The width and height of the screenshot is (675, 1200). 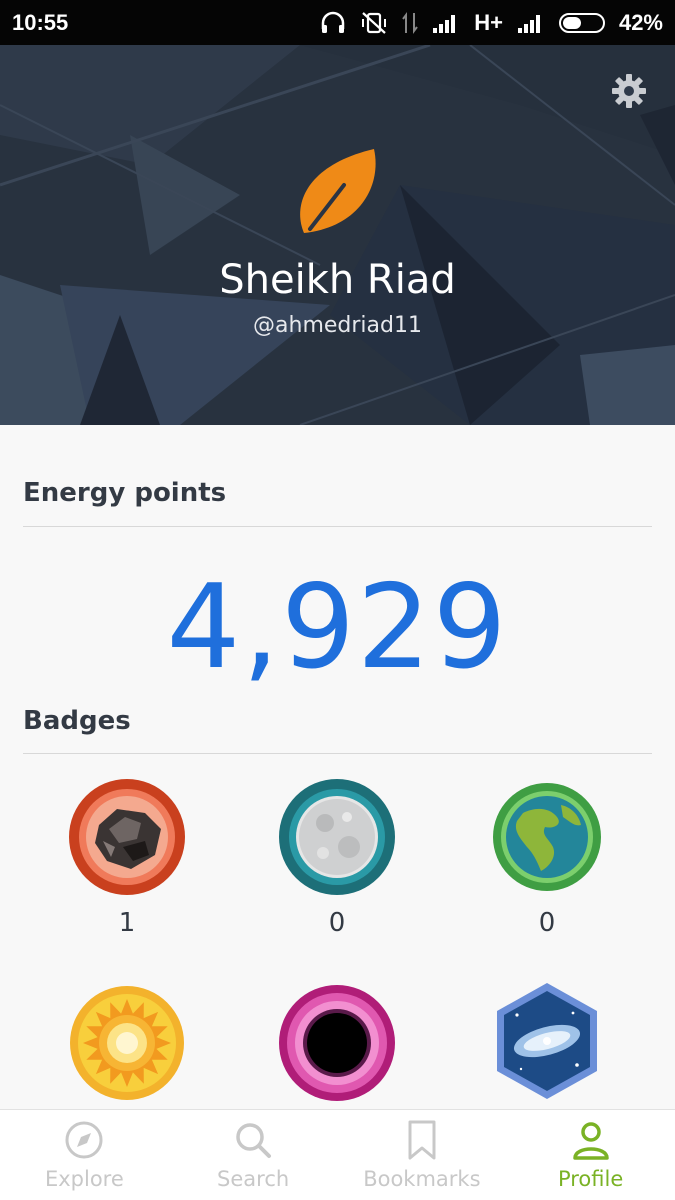 I want to click on badge-count-earth: 0, so click(x=547, y=923).